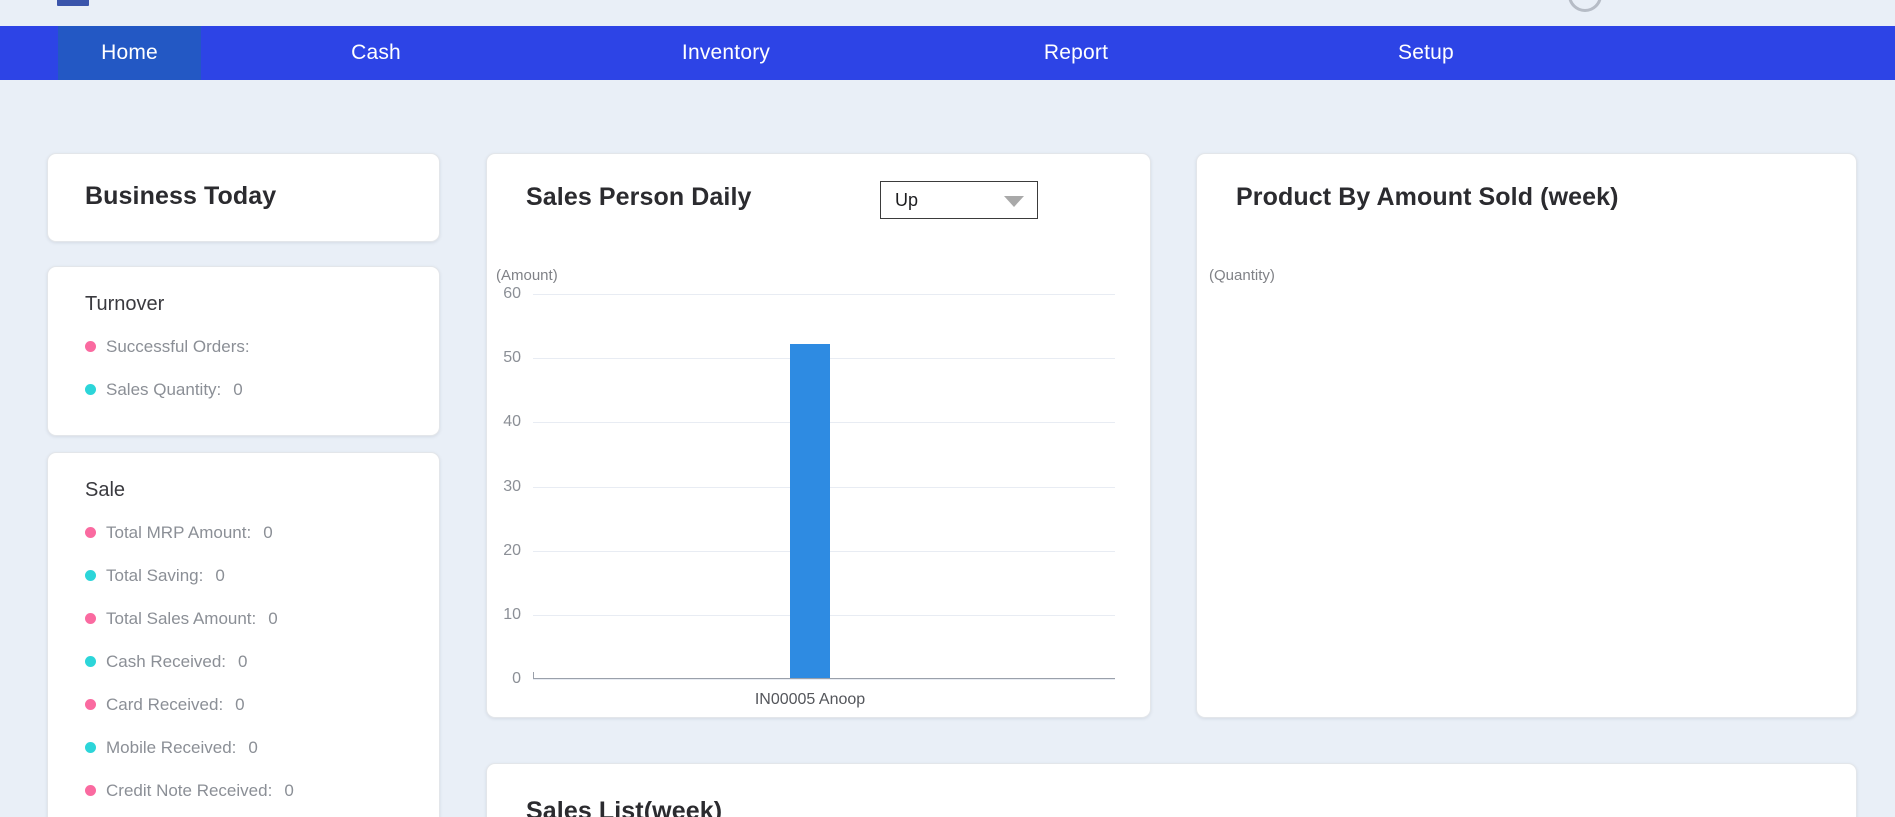 This screenshot has height=817, width=1895. Describe the element at coordinates (512, 422) in the screenshot. I see `y-axis-tick-label: 40` at that location.